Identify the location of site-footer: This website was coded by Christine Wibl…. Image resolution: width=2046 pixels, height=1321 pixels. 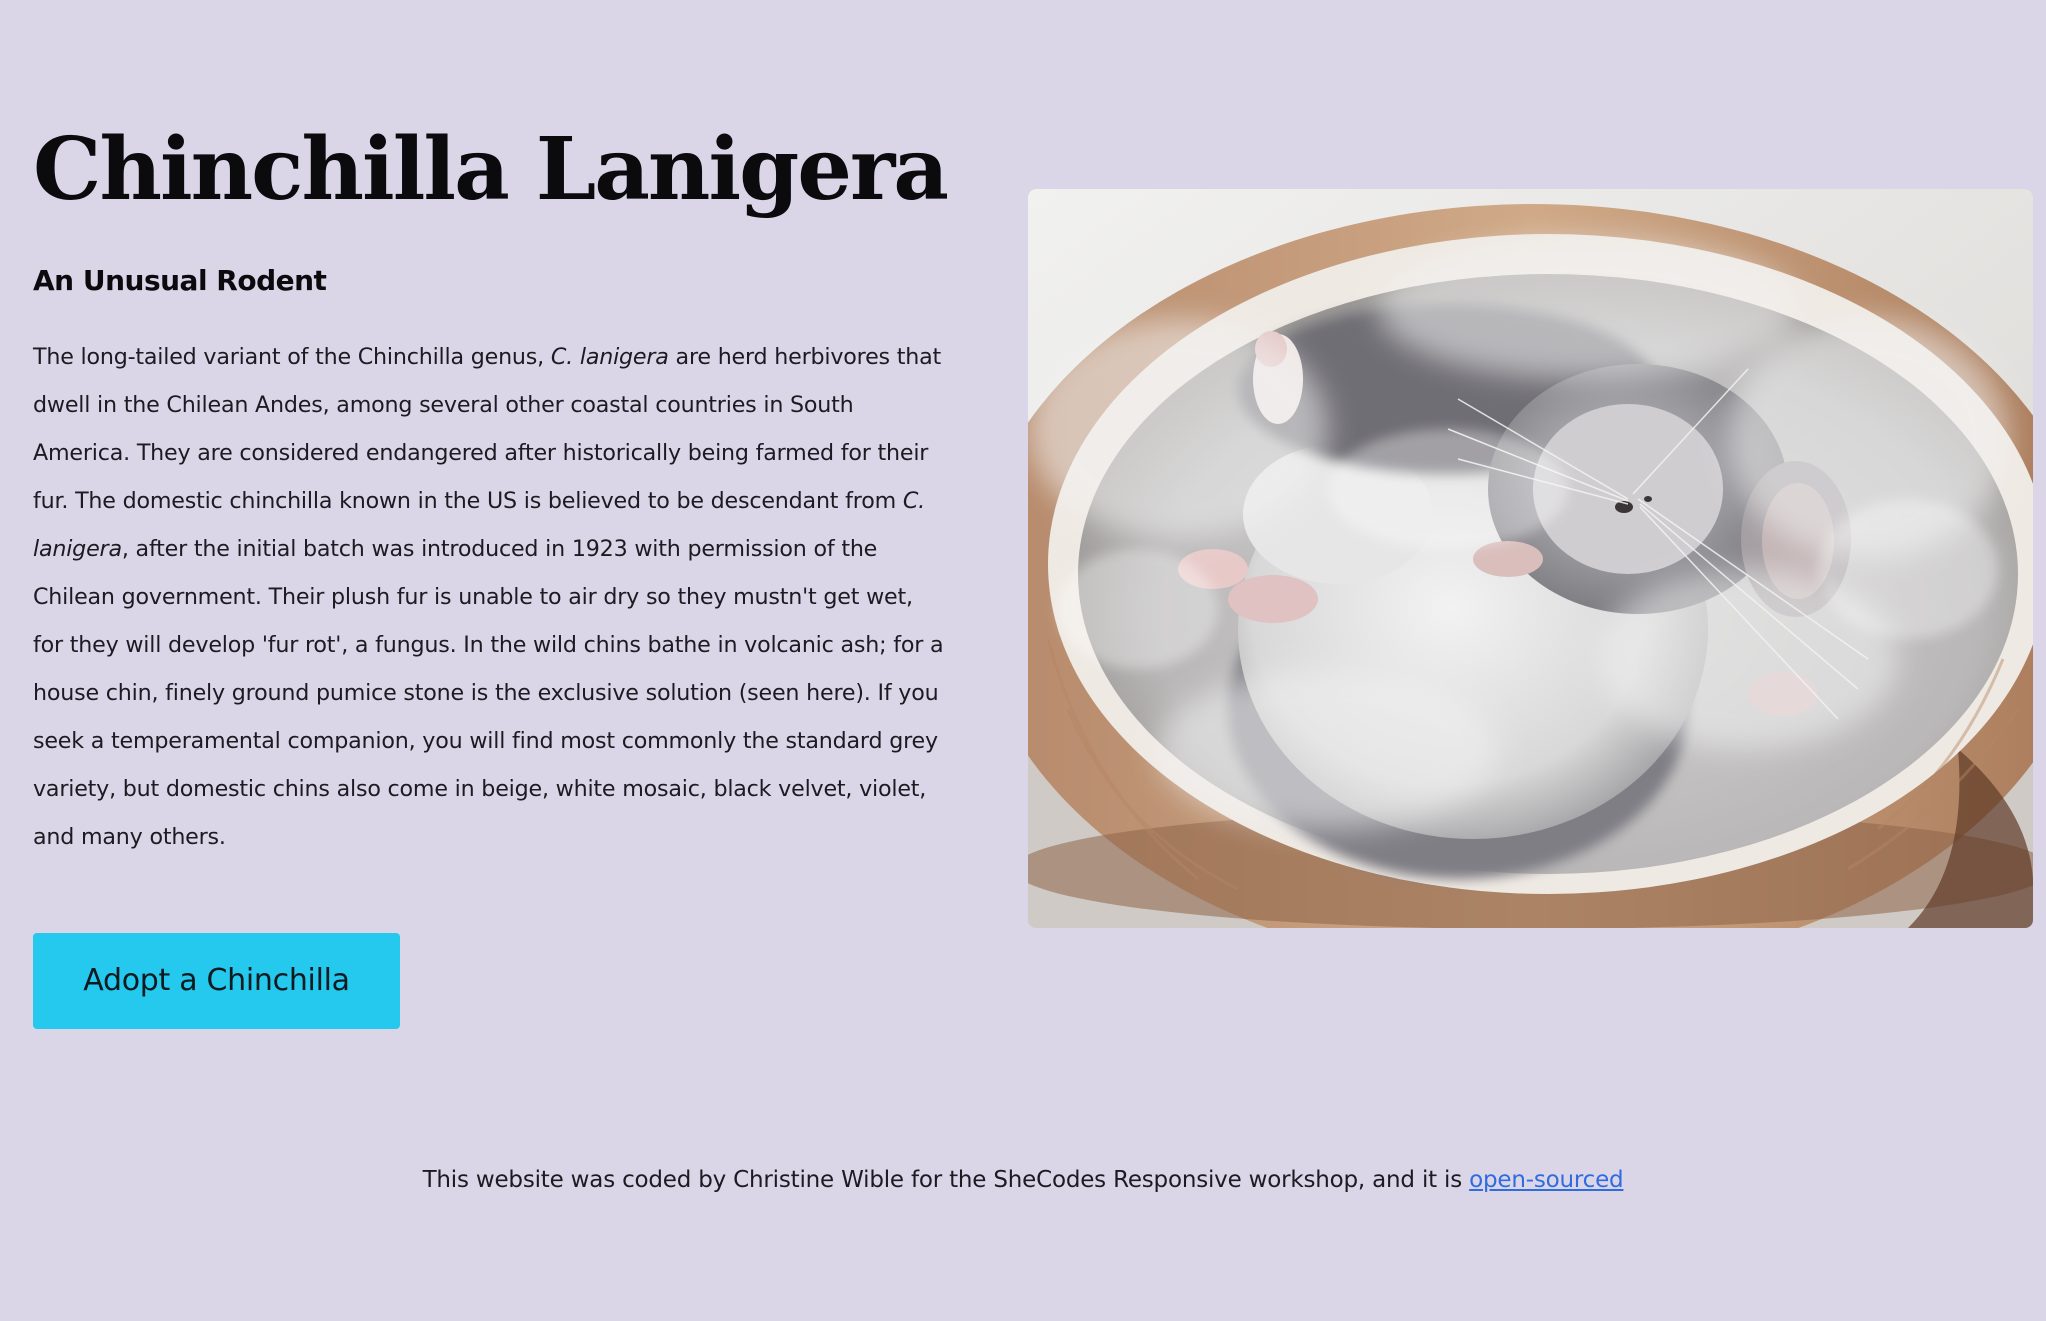
(1023, 1180).